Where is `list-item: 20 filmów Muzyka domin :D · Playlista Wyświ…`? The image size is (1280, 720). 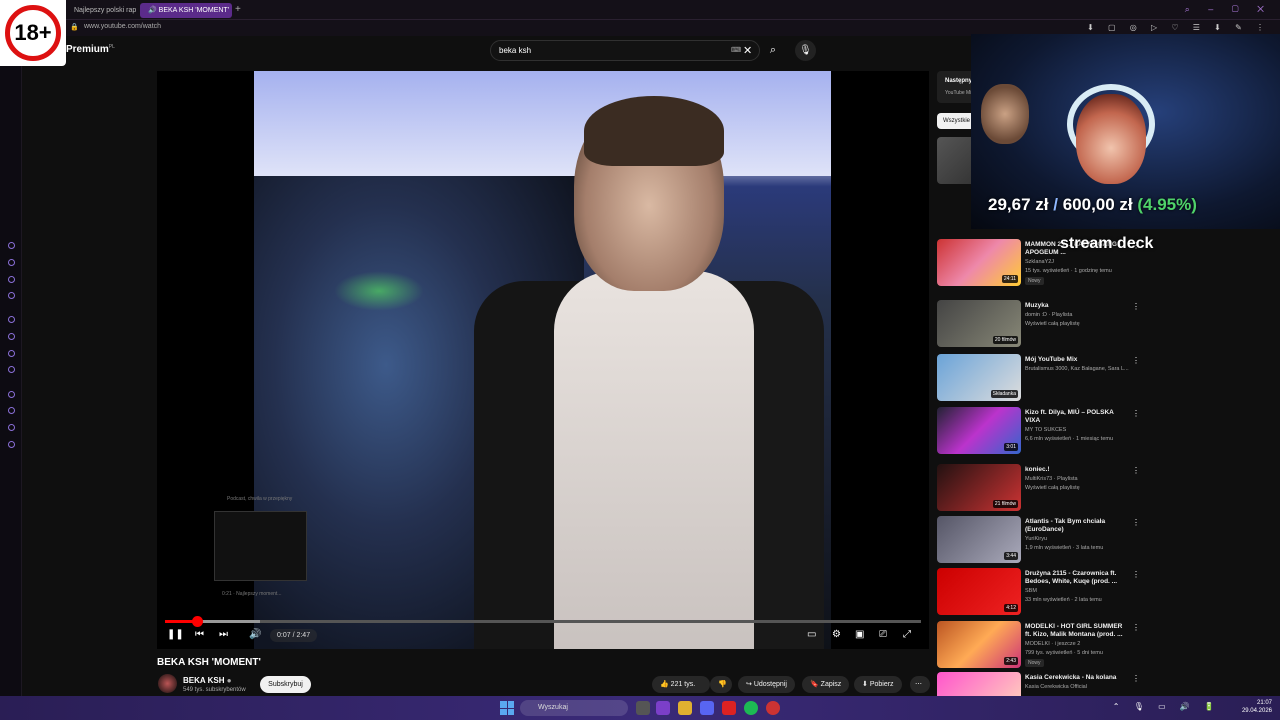 list-item: 20 filmów Muzyka domin :D · Playlista Wyświ… is located at coordinates (1041, 324).